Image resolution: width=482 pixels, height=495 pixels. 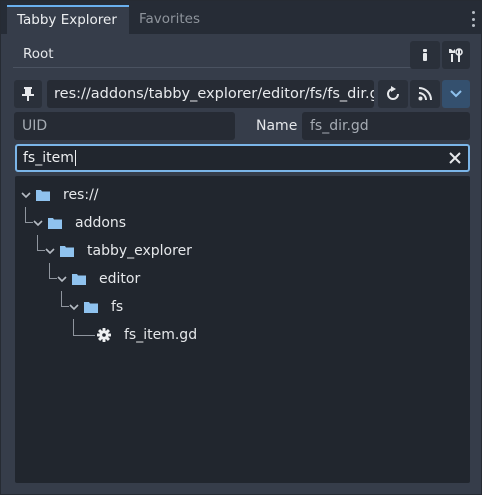 I want to click on tools-icon, so click(x=456, y=55).